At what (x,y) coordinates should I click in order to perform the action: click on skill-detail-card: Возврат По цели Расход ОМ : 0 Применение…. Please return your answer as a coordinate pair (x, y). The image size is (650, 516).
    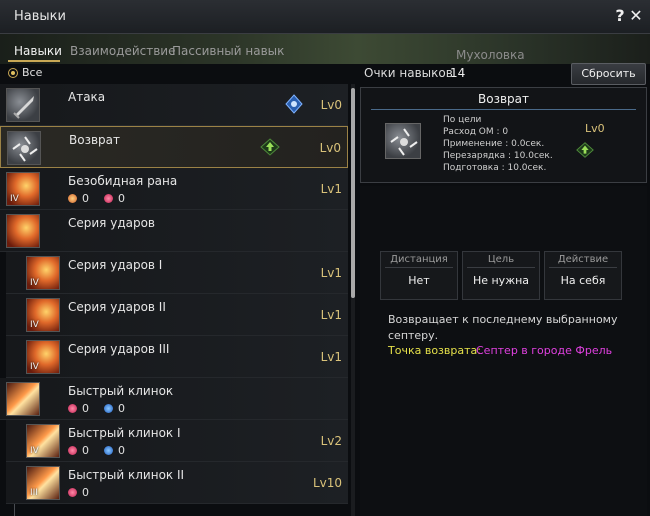
    Looking at the image, I should click on (503, 135).